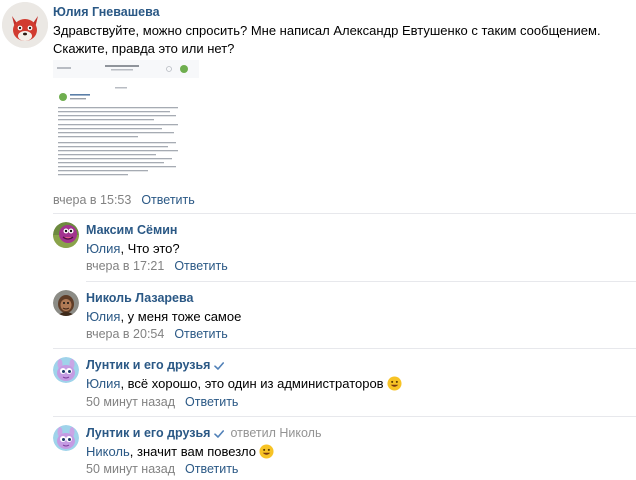 The height and width of the screenshot is (480, 636). Describe the element at coordinates (125, 266) in the screenshot. I see `comment-time: вчера в 17:21` at that location.